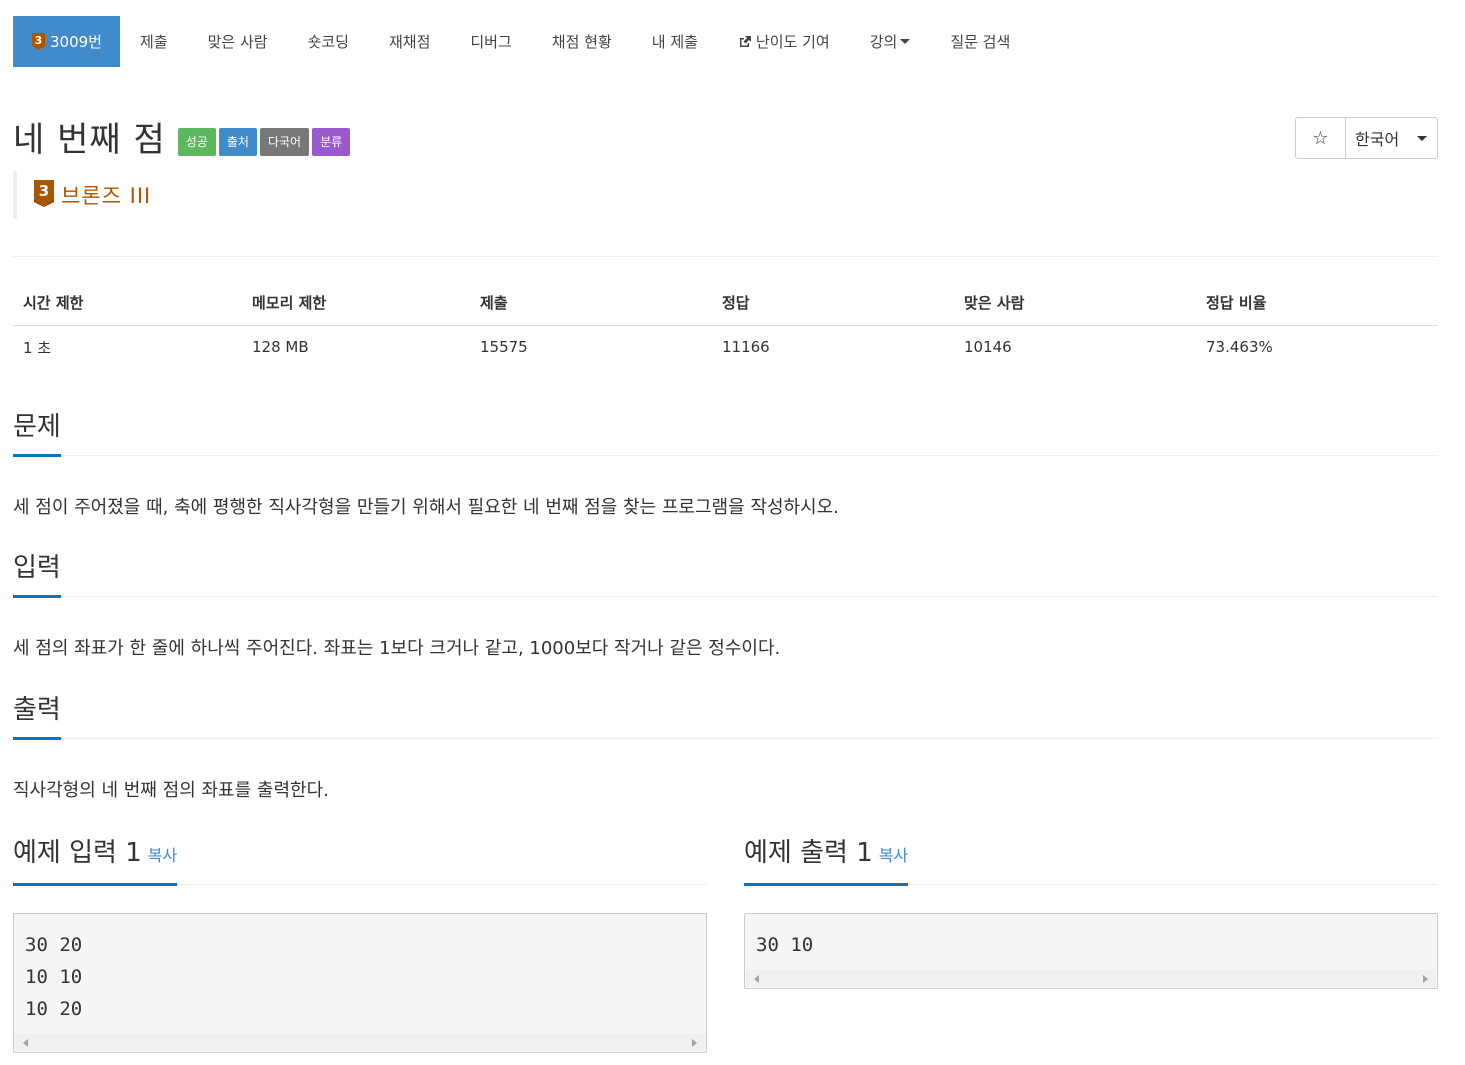 This screenshot has width=1465, height=1065. I want to click on nav-rejudge: 재채점, so click(409, 41).